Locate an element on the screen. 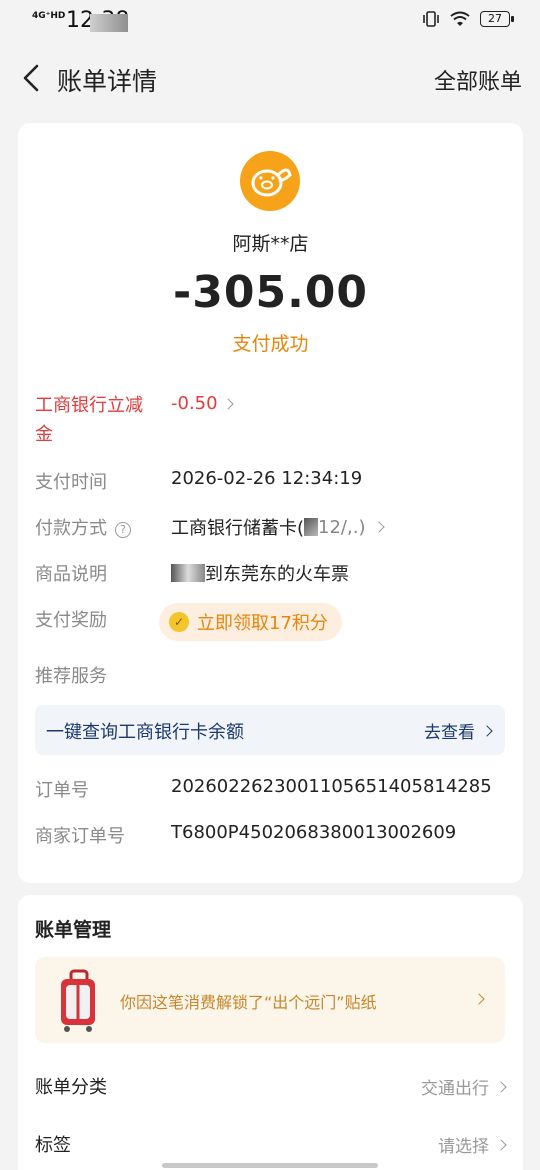  recommend-label: 推荐服务 is located at coordinates (71, 676).